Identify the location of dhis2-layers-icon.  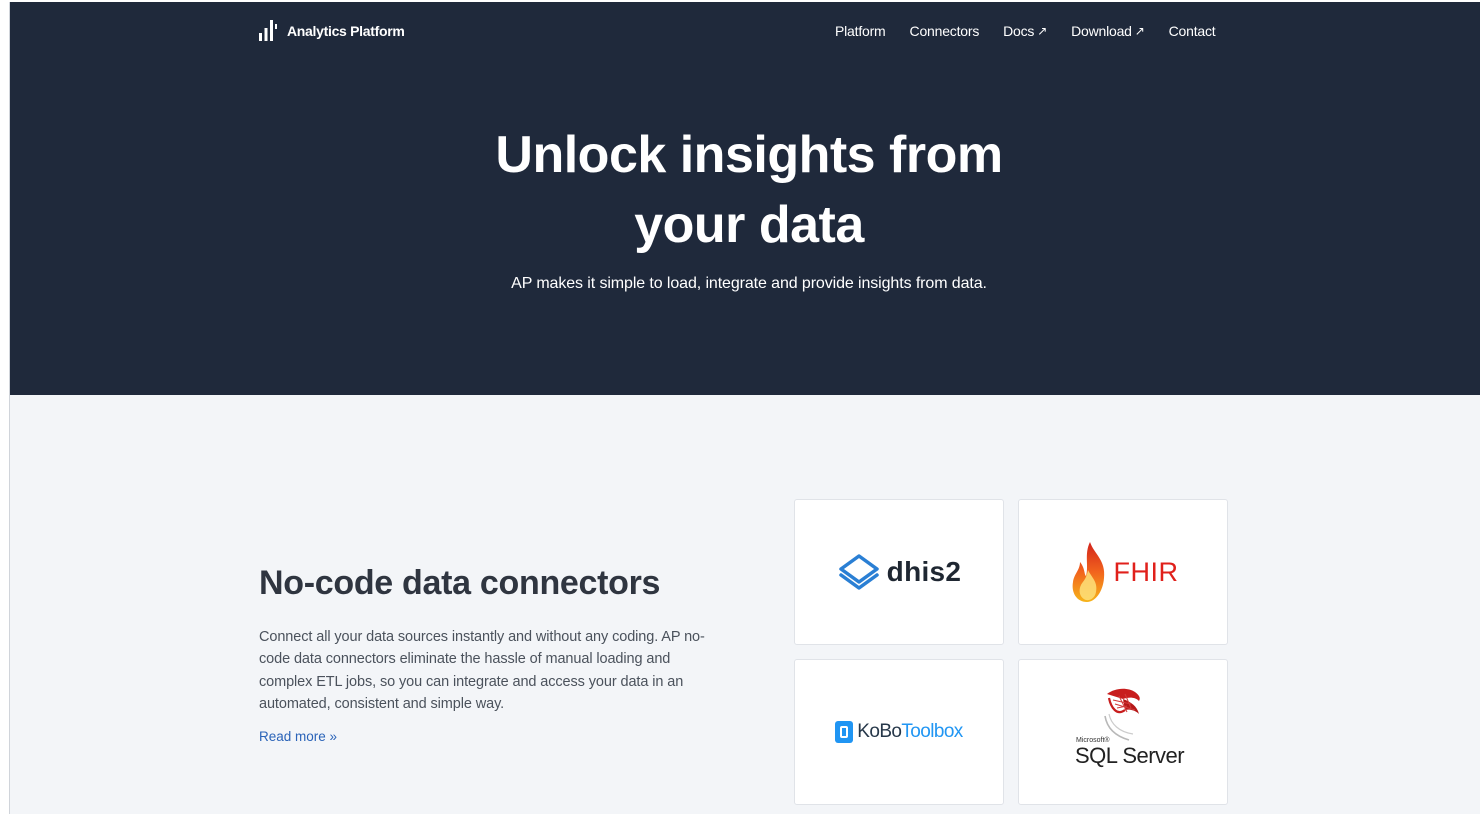
(858, 572).